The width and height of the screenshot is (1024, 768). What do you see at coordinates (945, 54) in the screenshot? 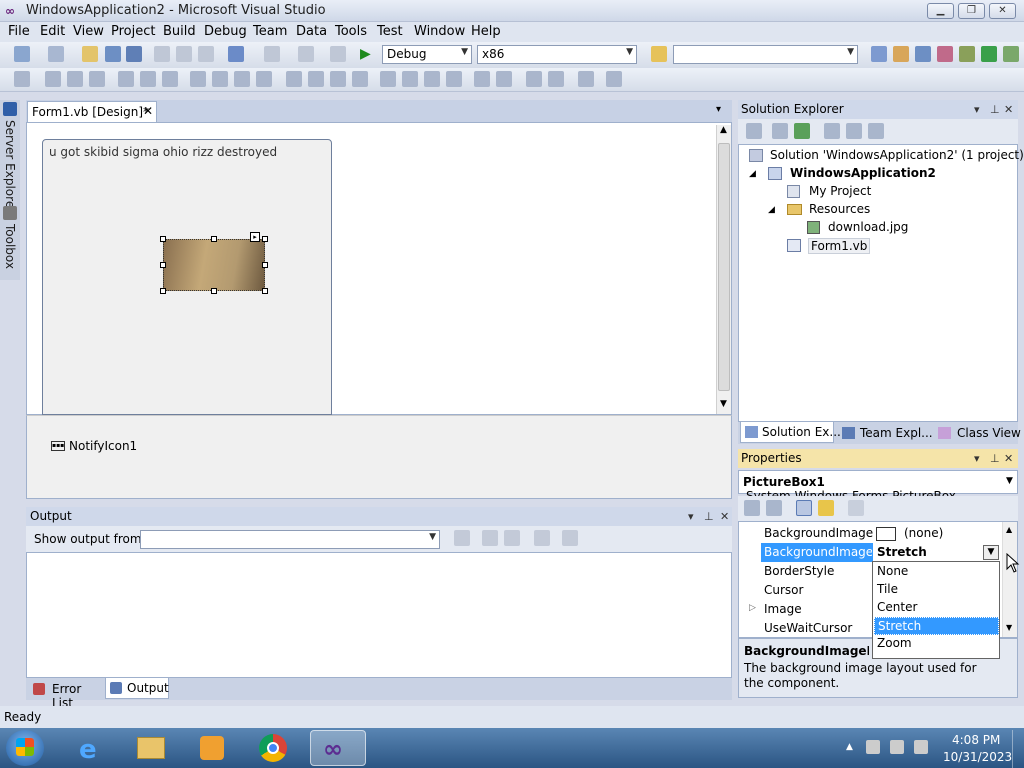
I see `toolbox-icon` at bounding box center [945, 54].